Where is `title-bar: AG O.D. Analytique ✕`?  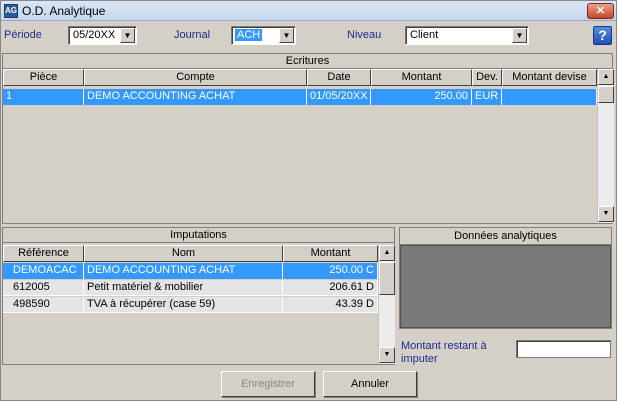
title-bar: AG O.D. Analytique ✕ is located at coordinates (308, 11).